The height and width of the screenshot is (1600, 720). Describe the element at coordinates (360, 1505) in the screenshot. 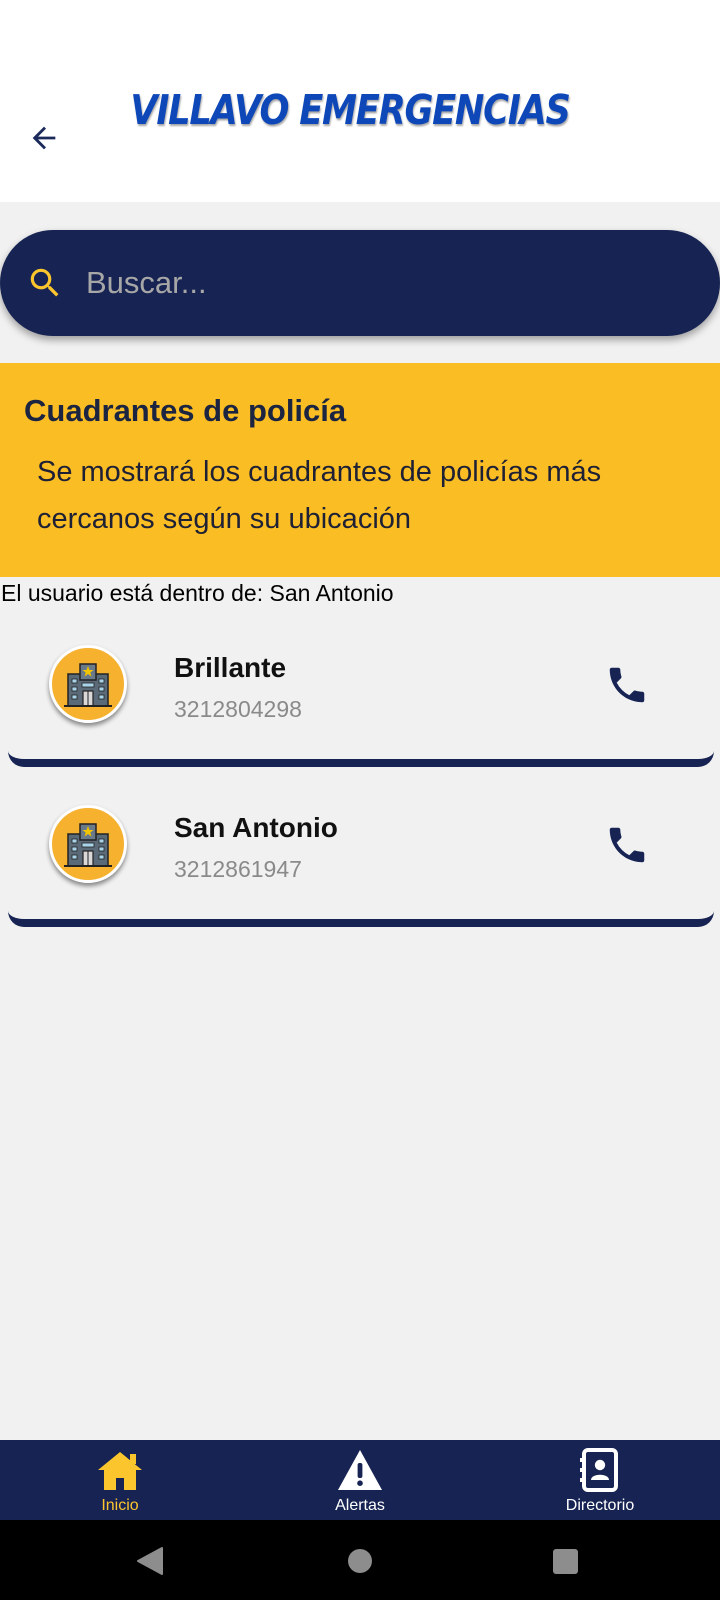

I see `nav-label: Alertas` at that location.